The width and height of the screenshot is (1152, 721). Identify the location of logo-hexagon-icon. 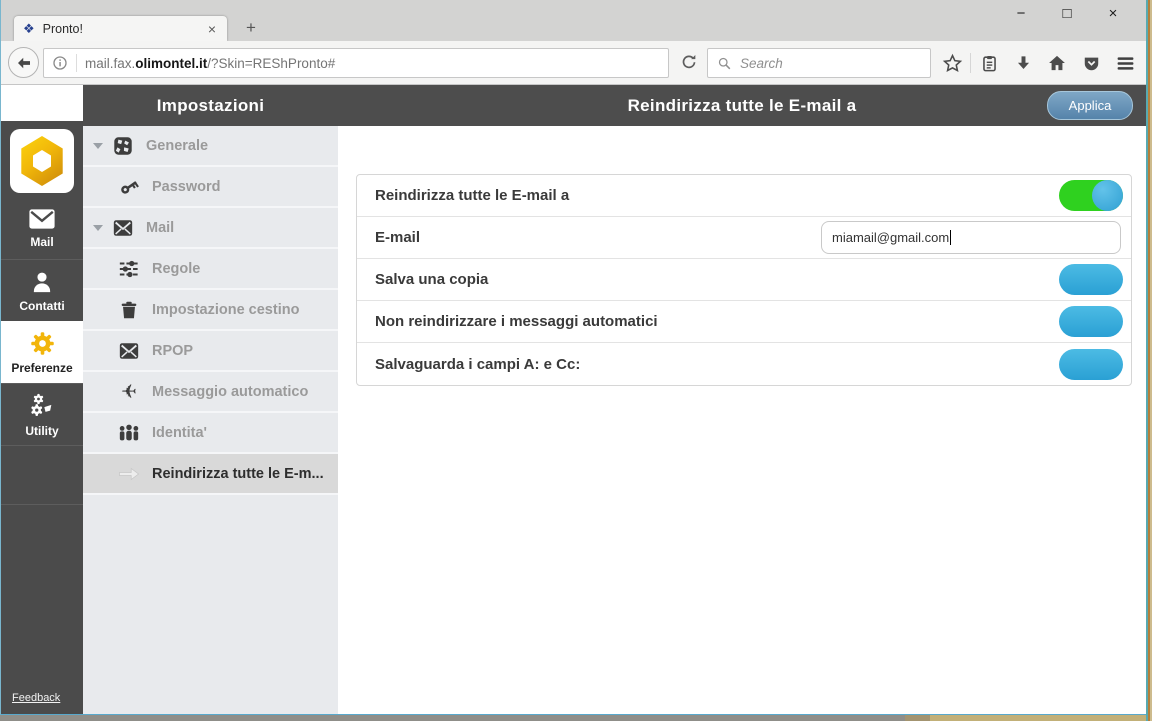
(42, 161).